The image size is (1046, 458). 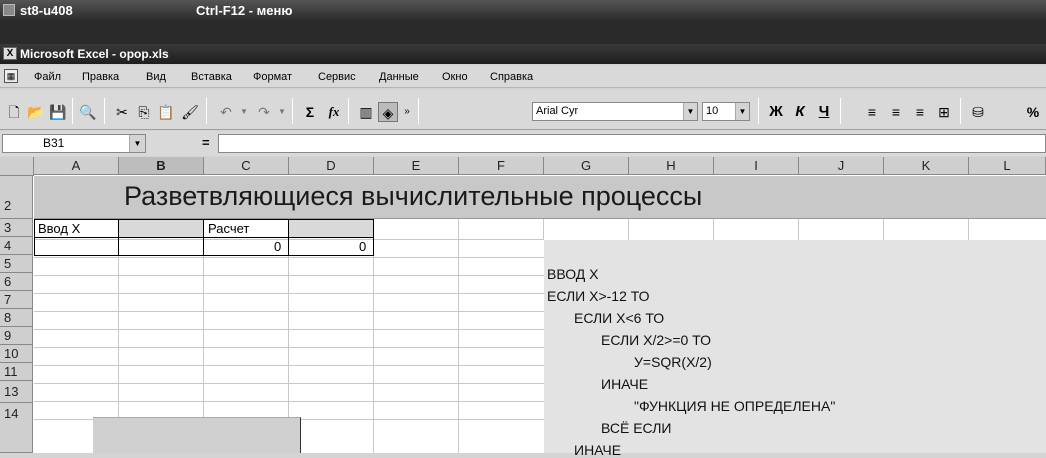 What do you see at coordinates (16, 264) in the screenshot?
I see `row-header-5: 5` at bounding box center [16, 264].